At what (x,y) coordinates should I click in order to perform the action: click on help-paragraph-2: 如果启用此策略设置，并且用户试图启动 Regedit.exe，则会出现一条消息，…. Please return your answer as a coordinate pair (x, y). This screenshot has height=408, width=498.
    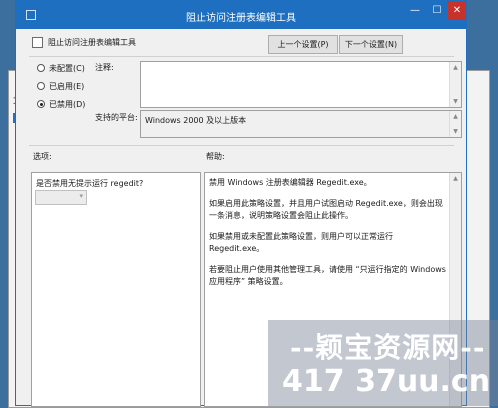
    Looking at the image, I should click on (326, 209).